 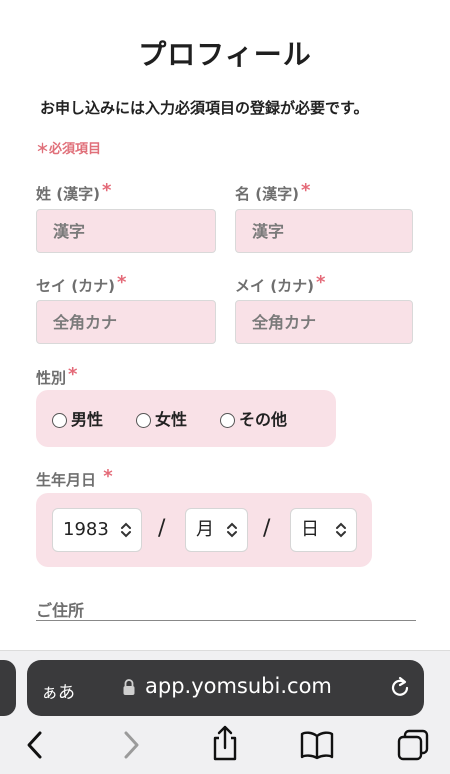 What do you see at coordinates (57, 375) in the screenshot?
I see `gender-label: 性別 *` at bounding box center [57, 375].